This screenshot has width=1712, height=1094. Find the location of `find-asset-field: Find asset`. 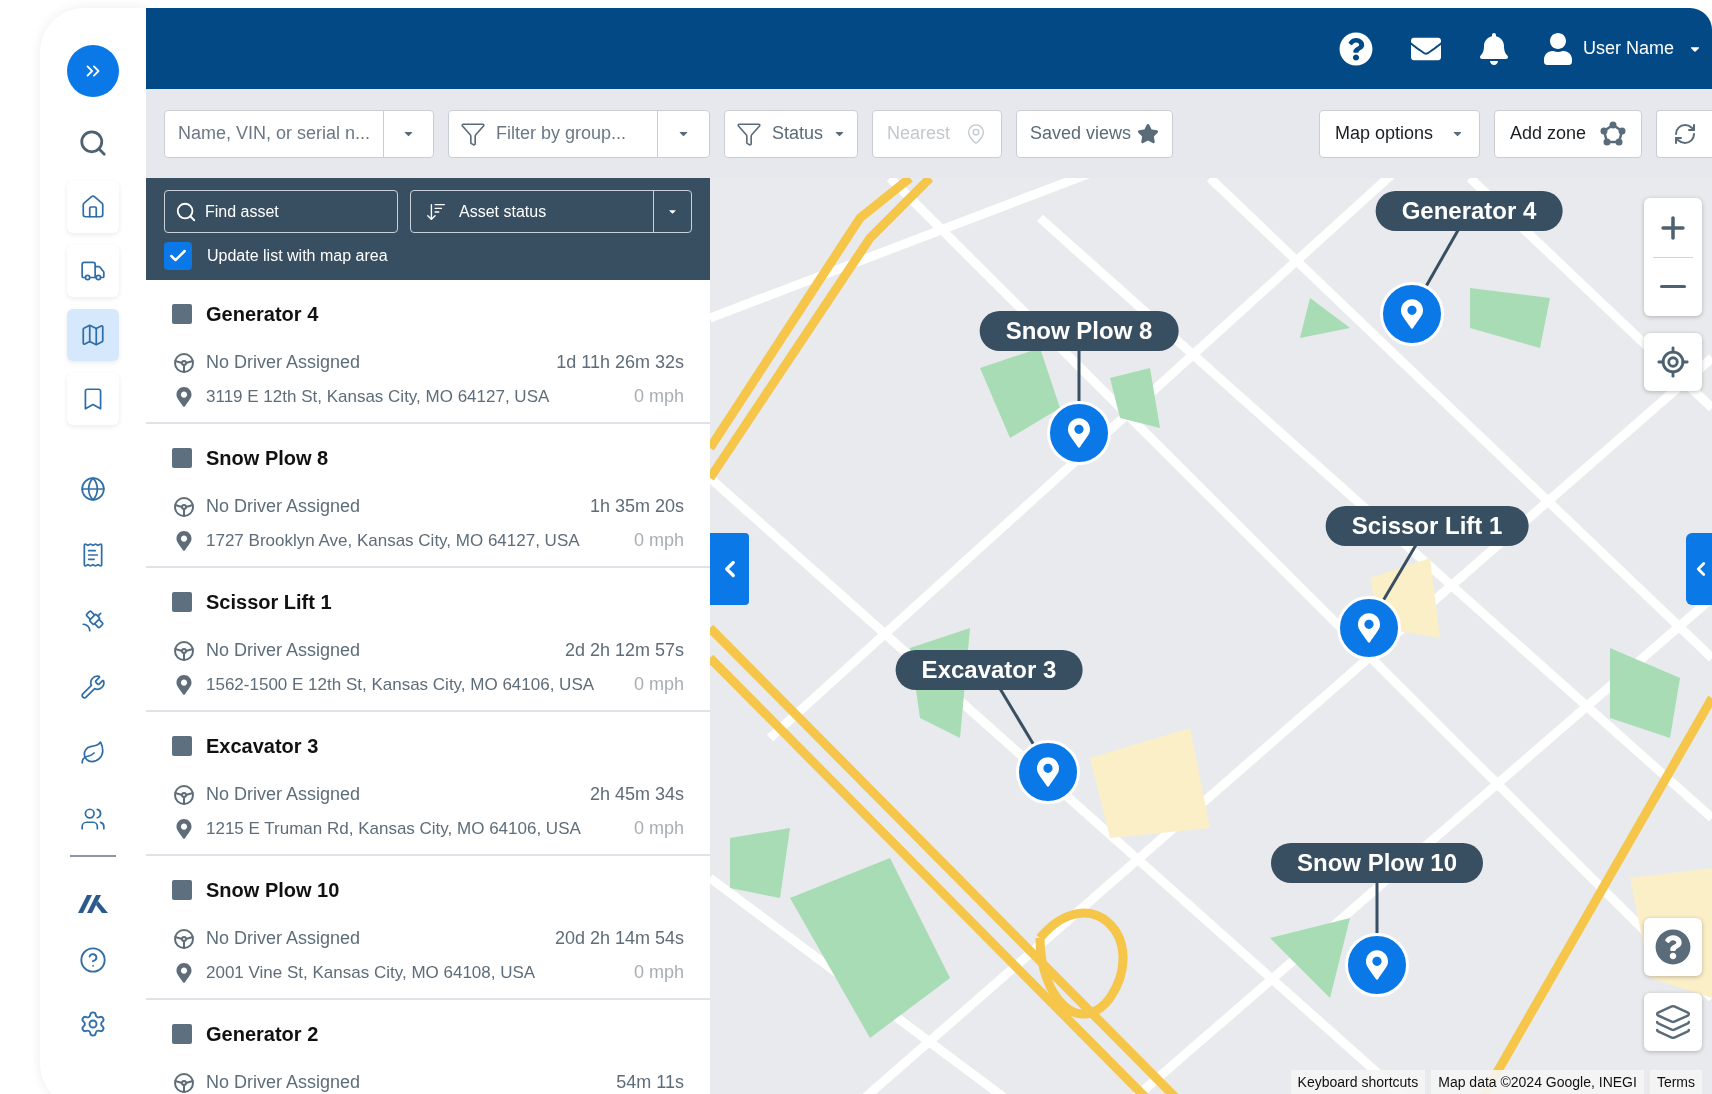

find-asset-field: Find asset is located at coordinates (281, 211).